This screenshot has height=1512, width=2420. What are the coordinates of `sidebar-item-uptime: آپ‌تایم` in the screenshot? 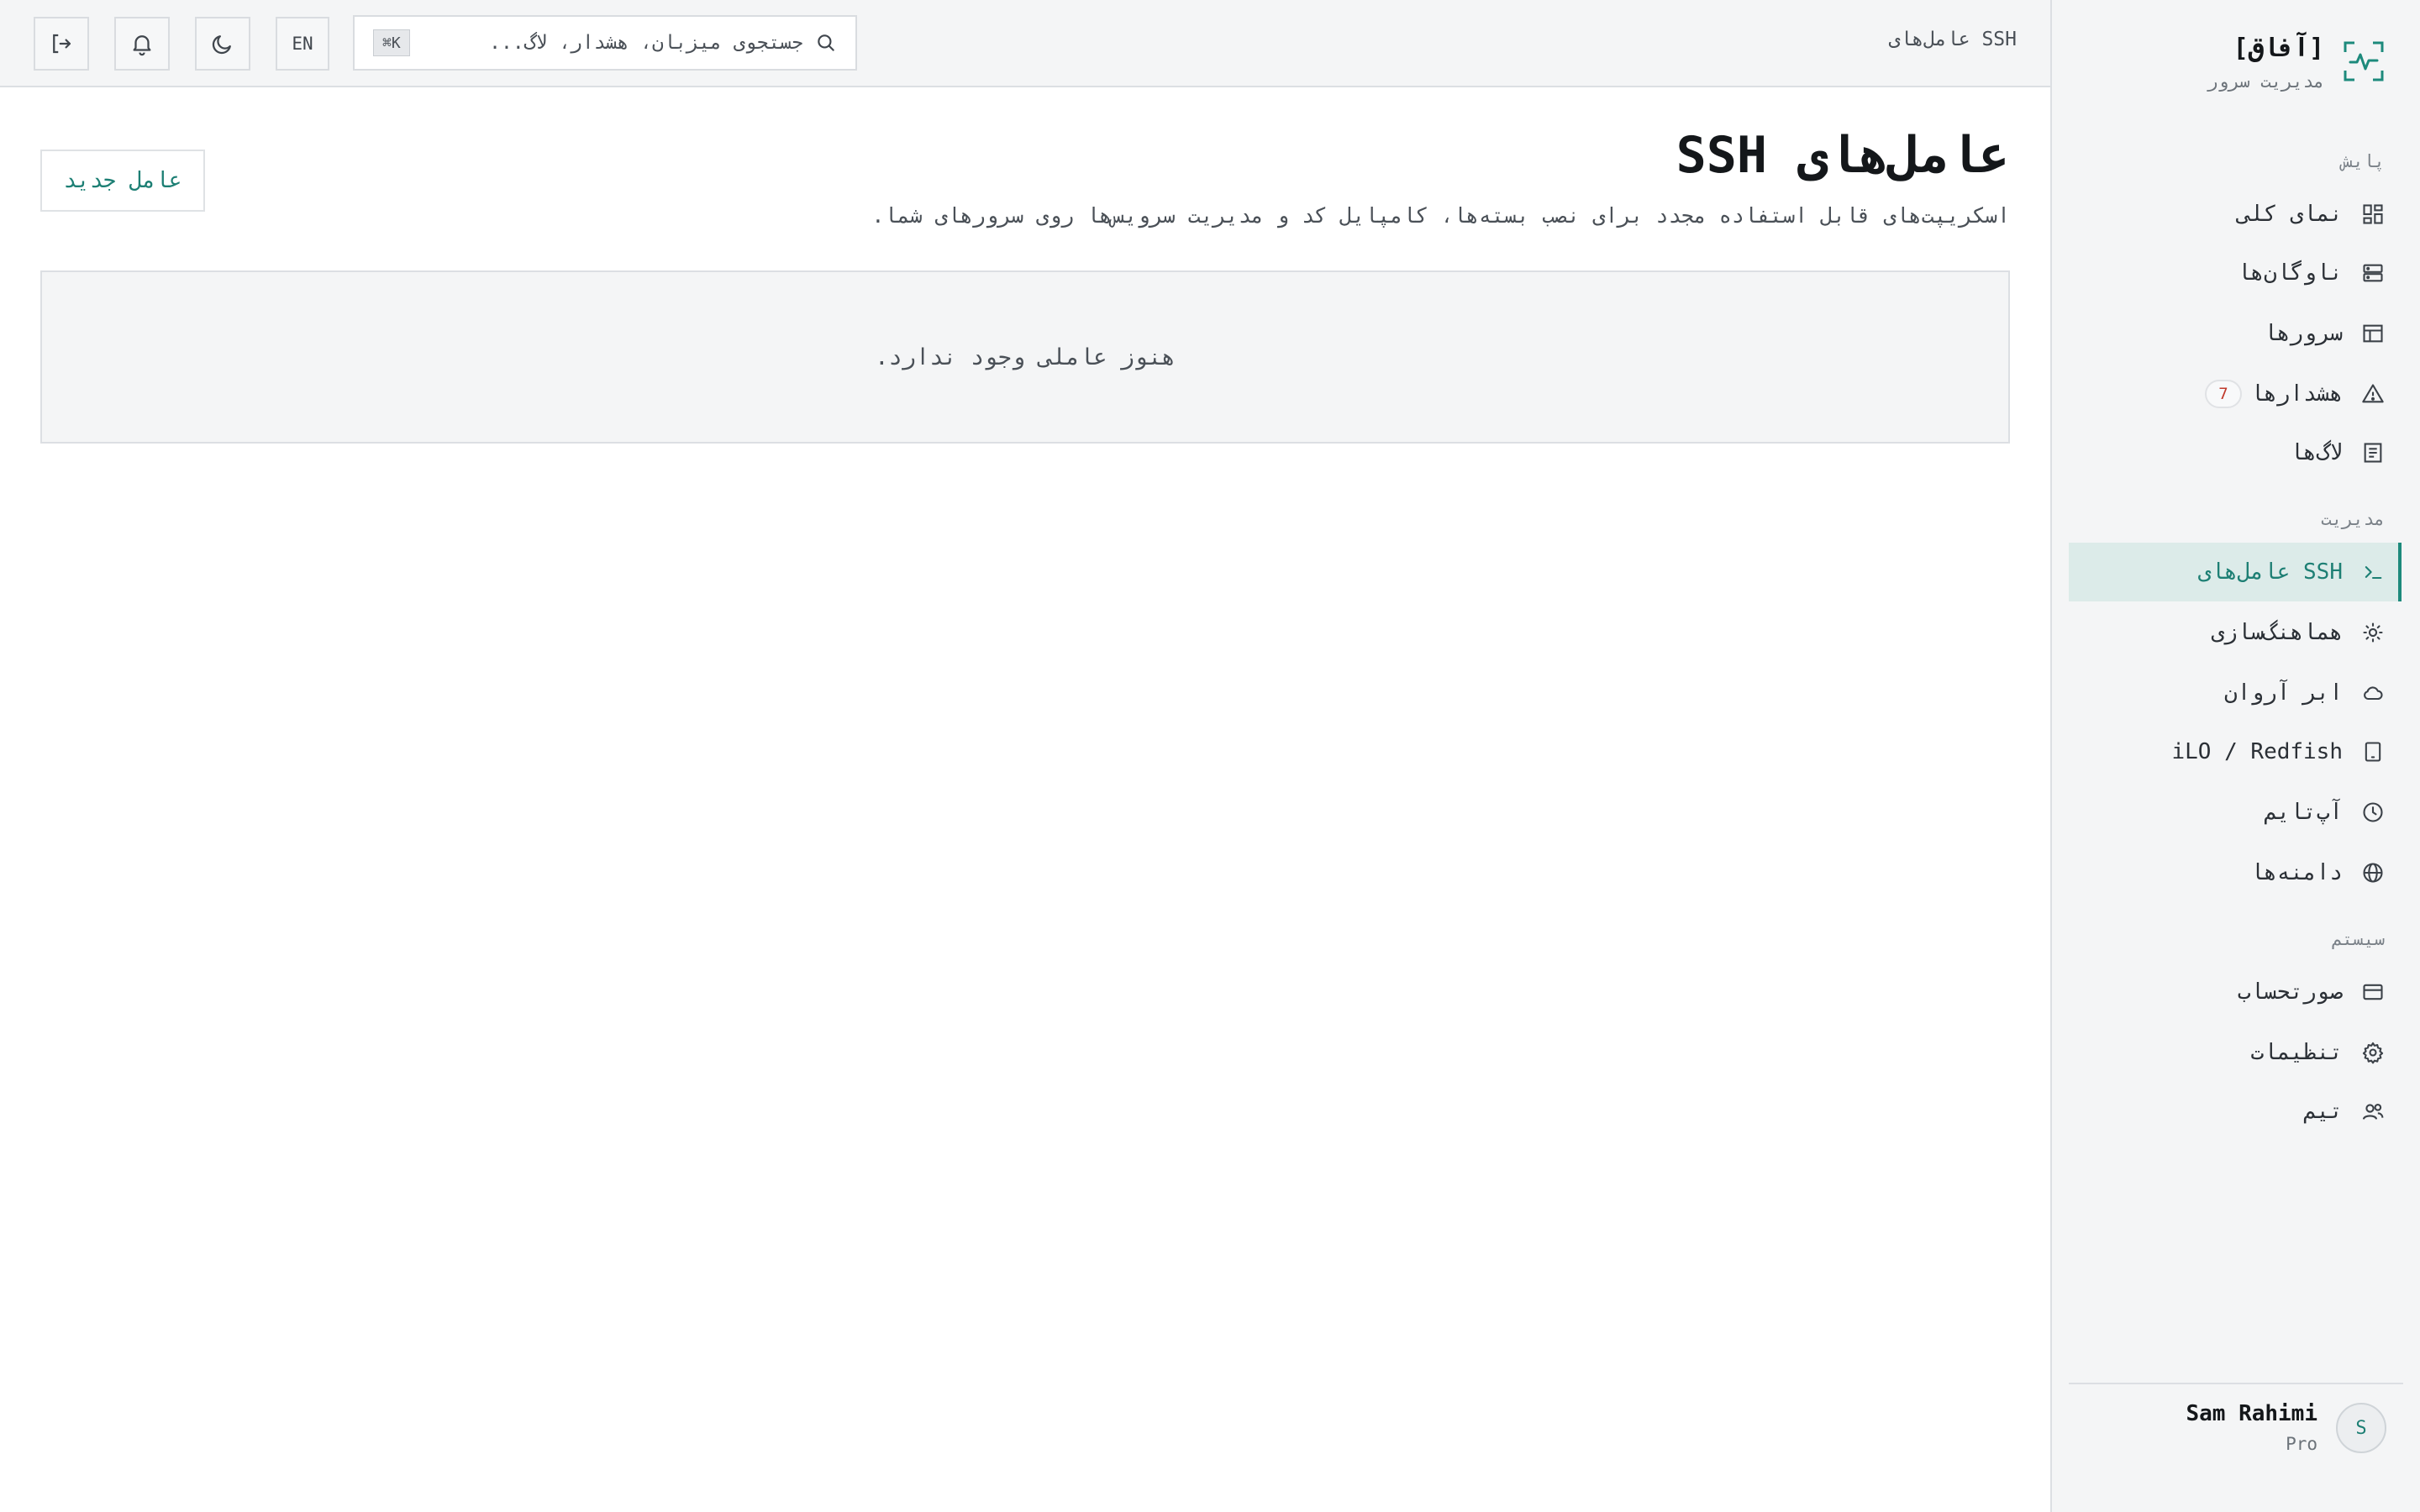 It's located at (2235, 812).